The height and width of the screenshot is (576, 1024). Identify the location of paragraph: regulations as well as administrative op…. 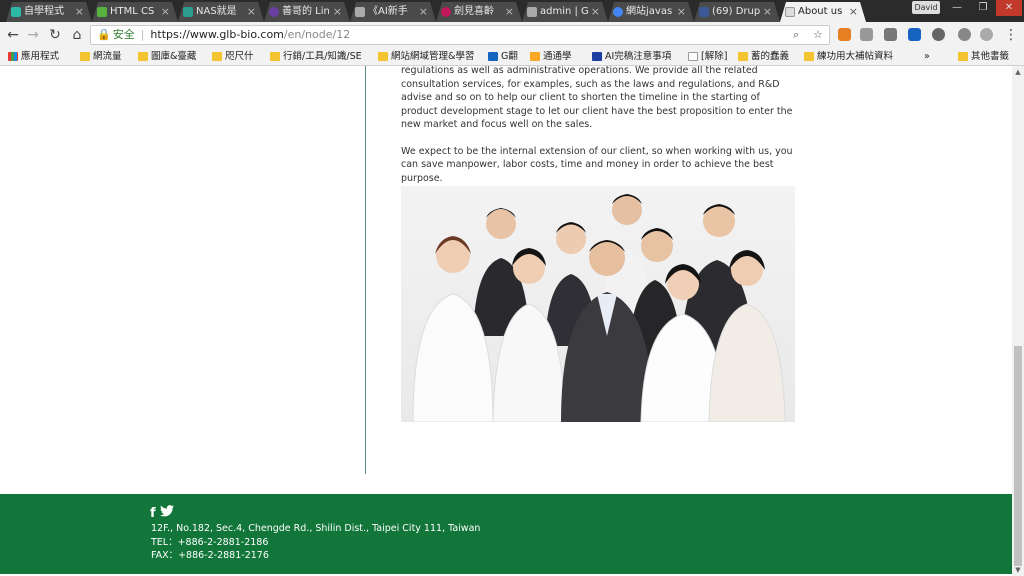
(597, 98).